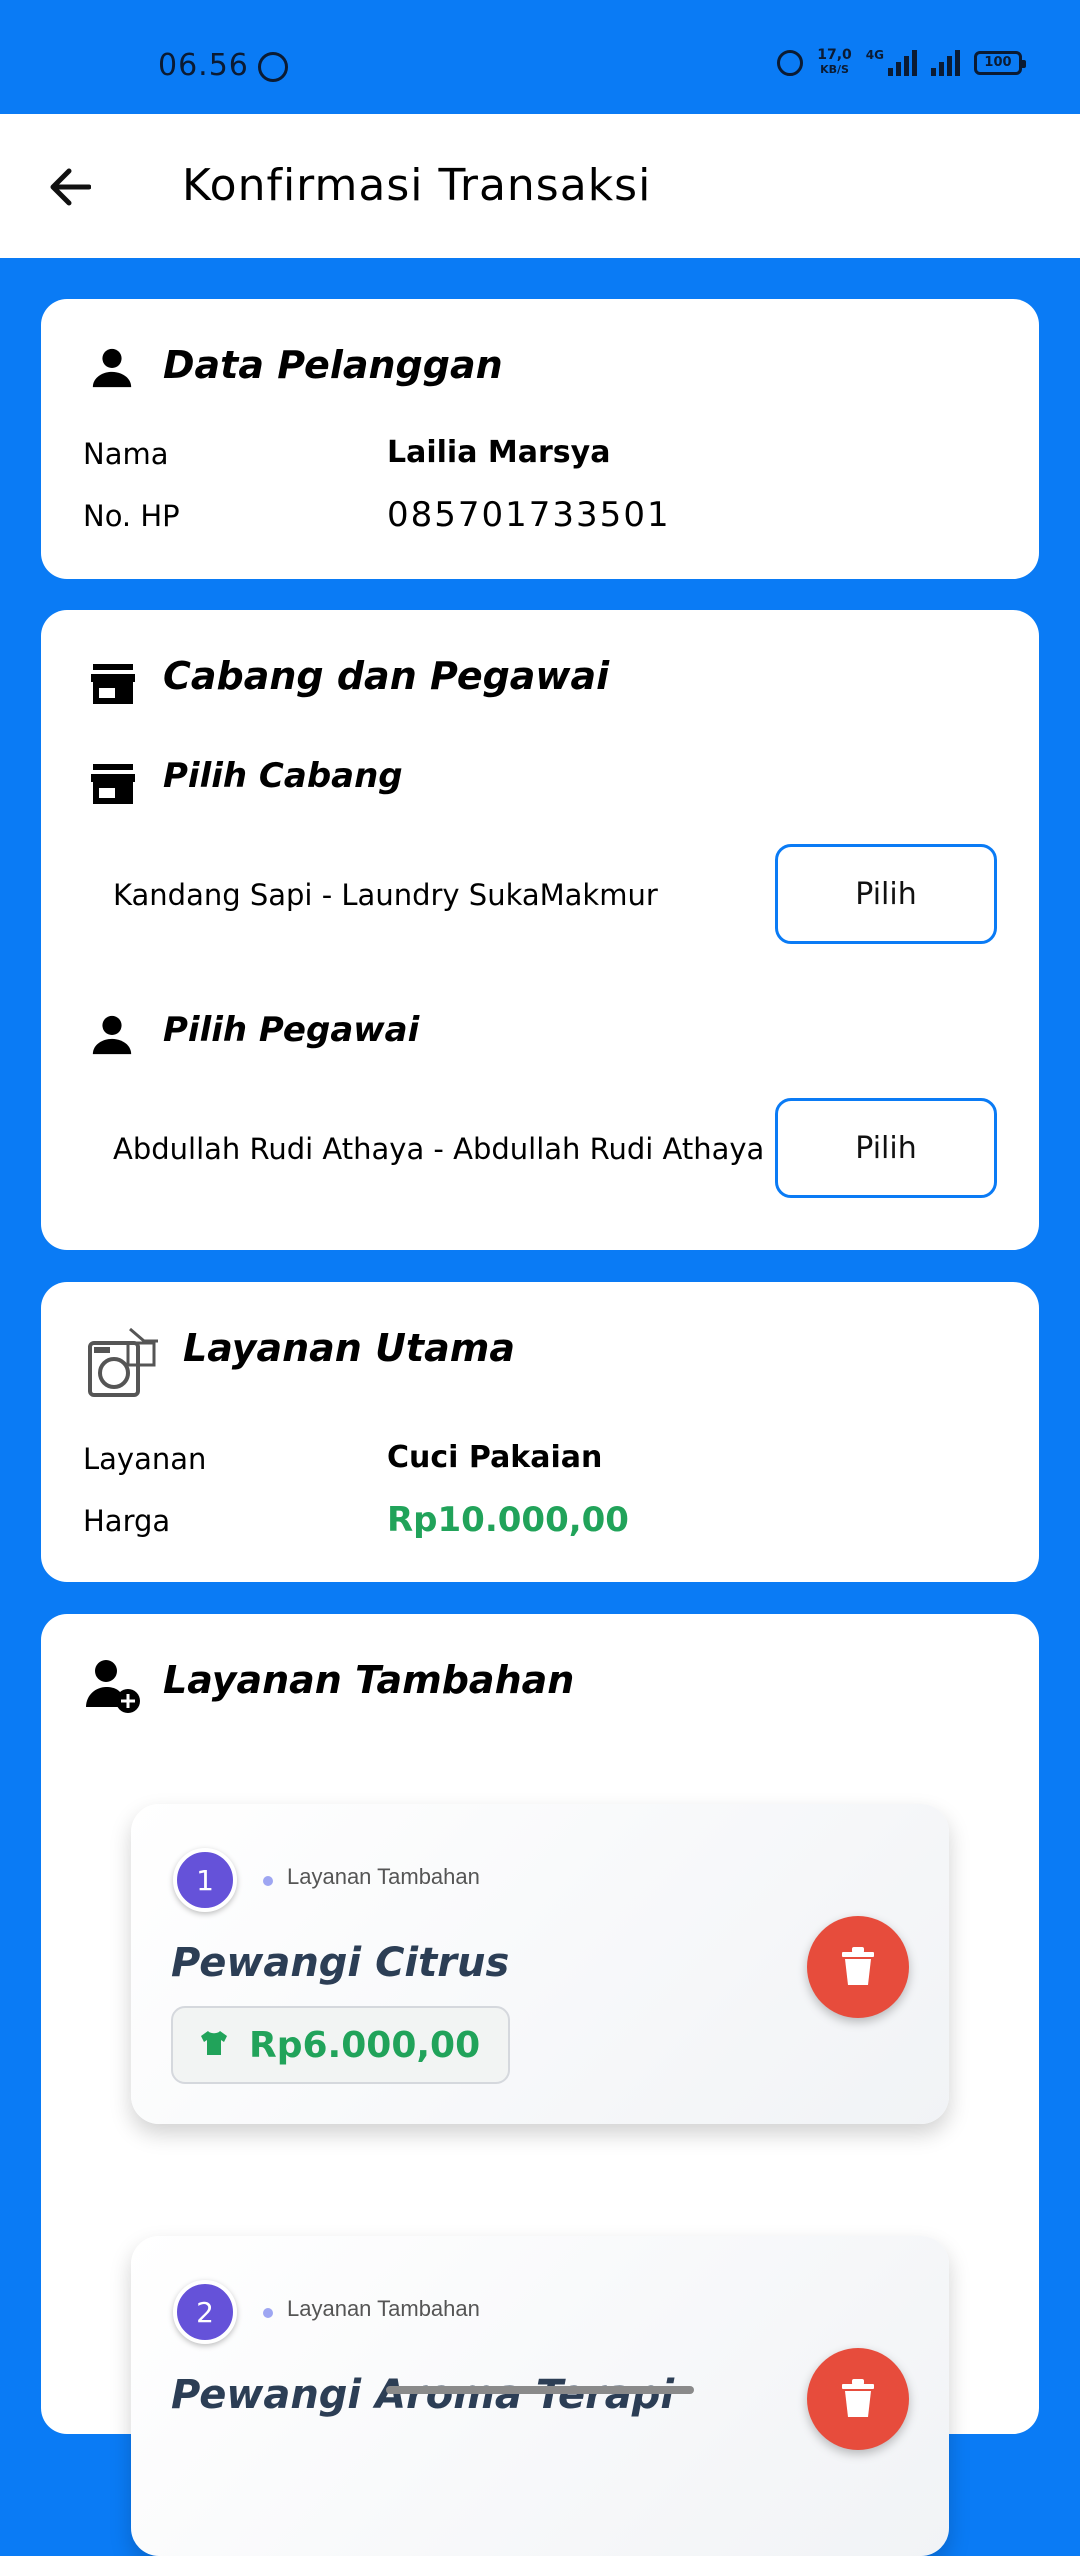  What do you see at coordinates (205, 1880) in the screenshot?
I see `item-number-badge: 1` at bounding box center [205, 1880].